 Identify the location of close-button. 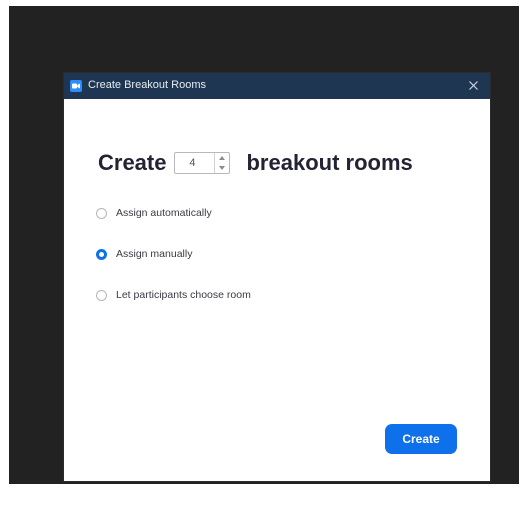
(474, 85).